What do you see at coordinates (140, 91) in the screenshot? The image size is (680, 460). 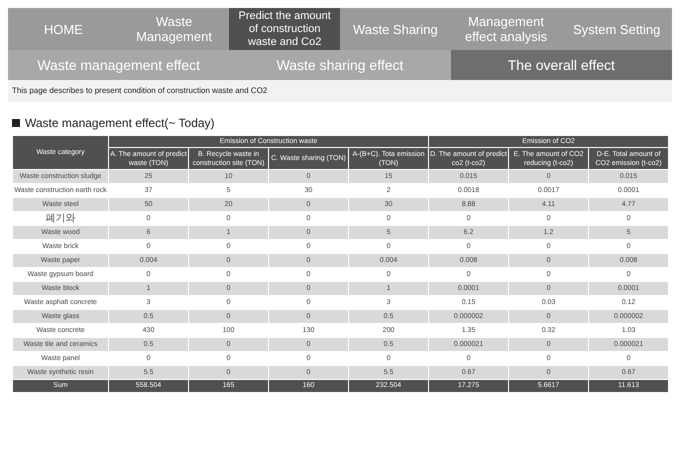 I see `page-description: This page describes to present condition of construction waste and CO2` at bounding box center [140, 91].